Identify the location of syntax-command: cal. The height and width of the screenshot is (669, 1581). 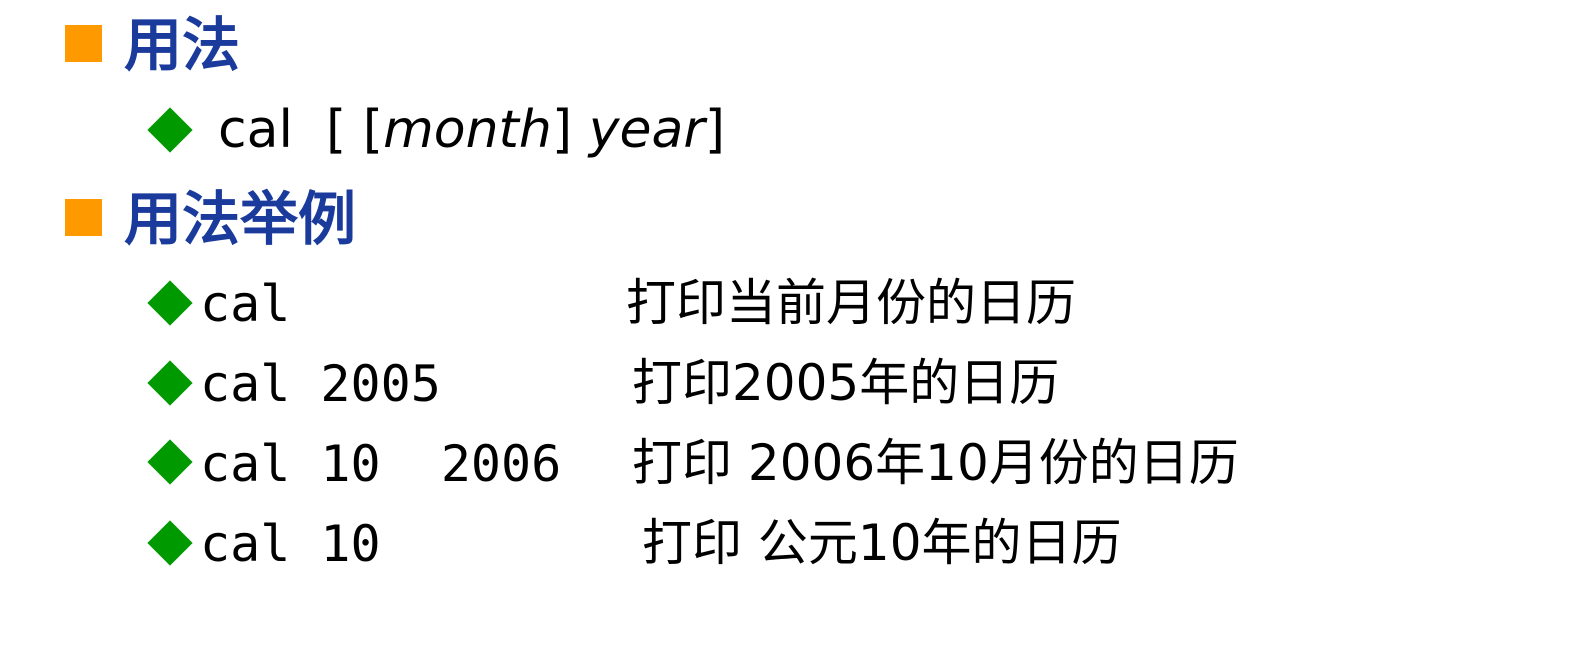
(255, 130).